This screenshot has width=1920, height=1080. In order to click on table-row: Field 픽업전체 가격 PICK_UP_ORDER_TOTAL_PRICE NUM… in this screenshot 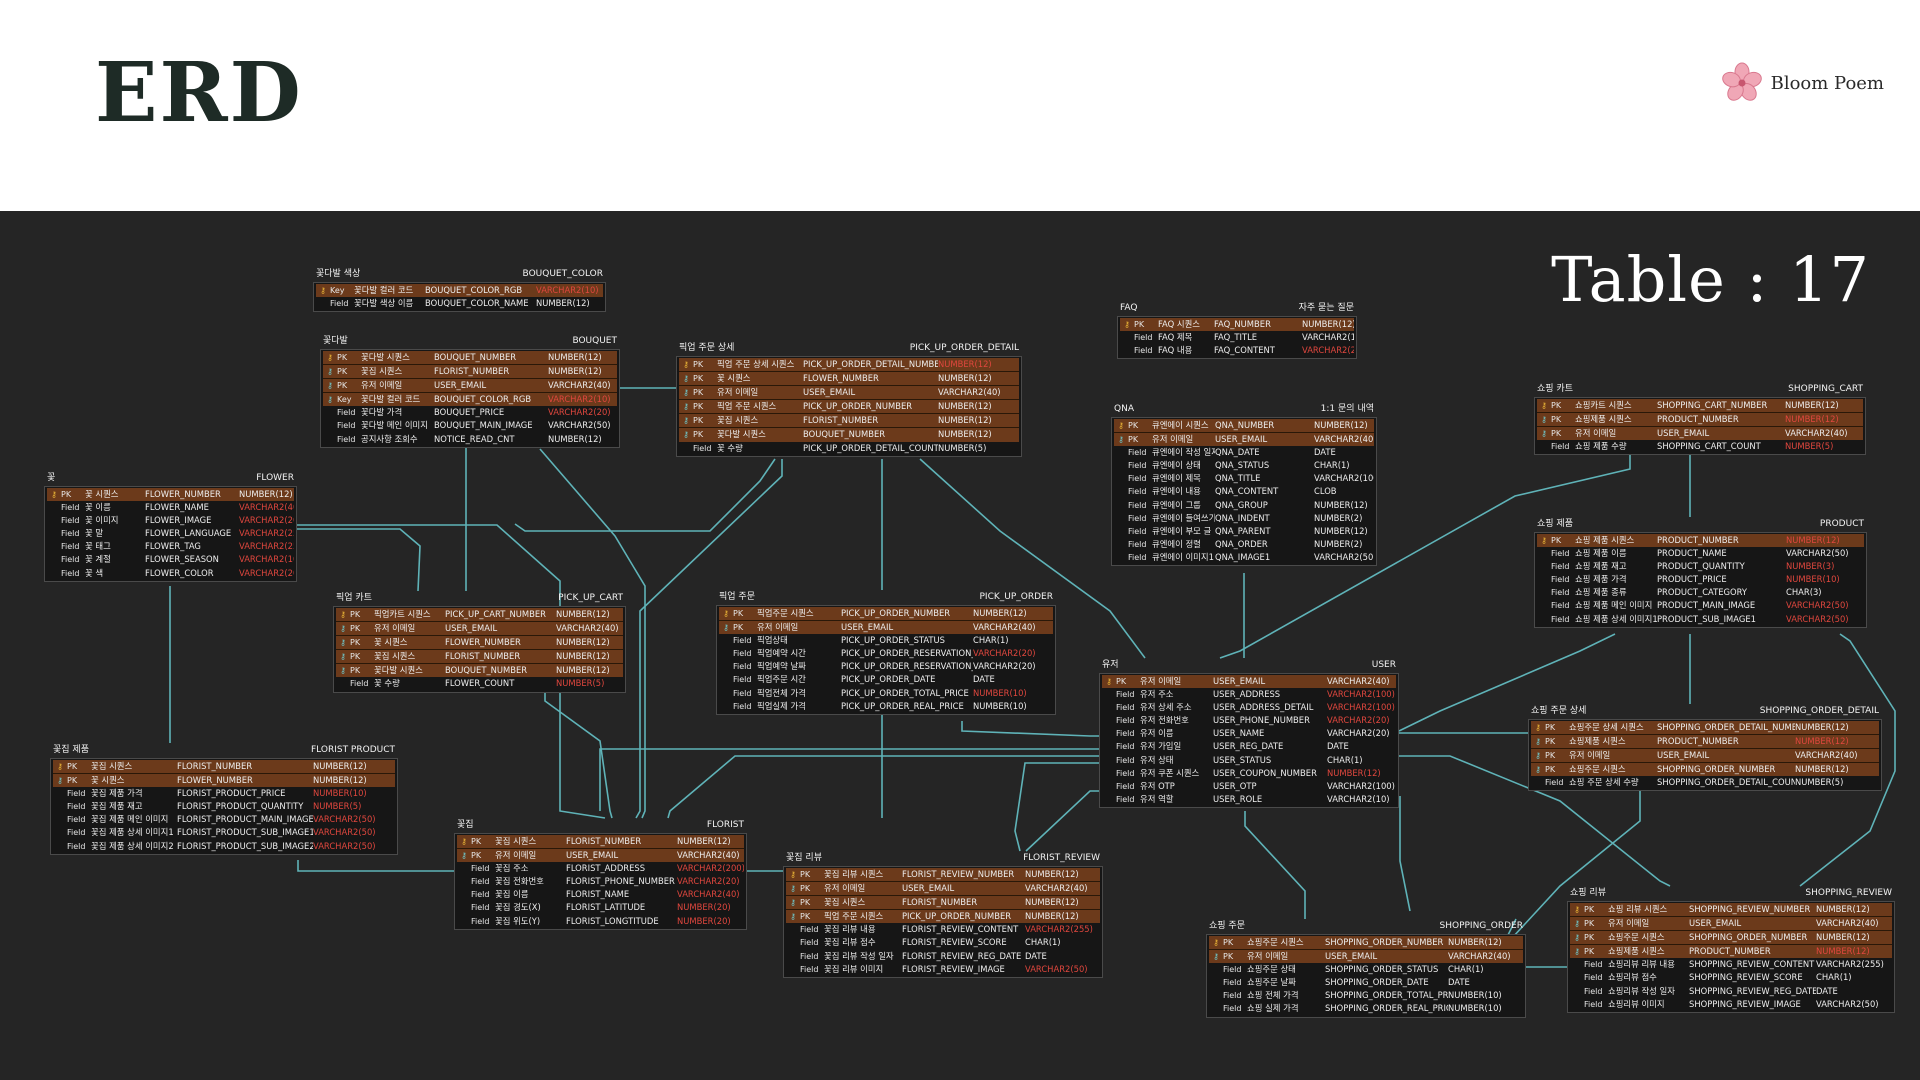, I will do `click(886, 693)`.